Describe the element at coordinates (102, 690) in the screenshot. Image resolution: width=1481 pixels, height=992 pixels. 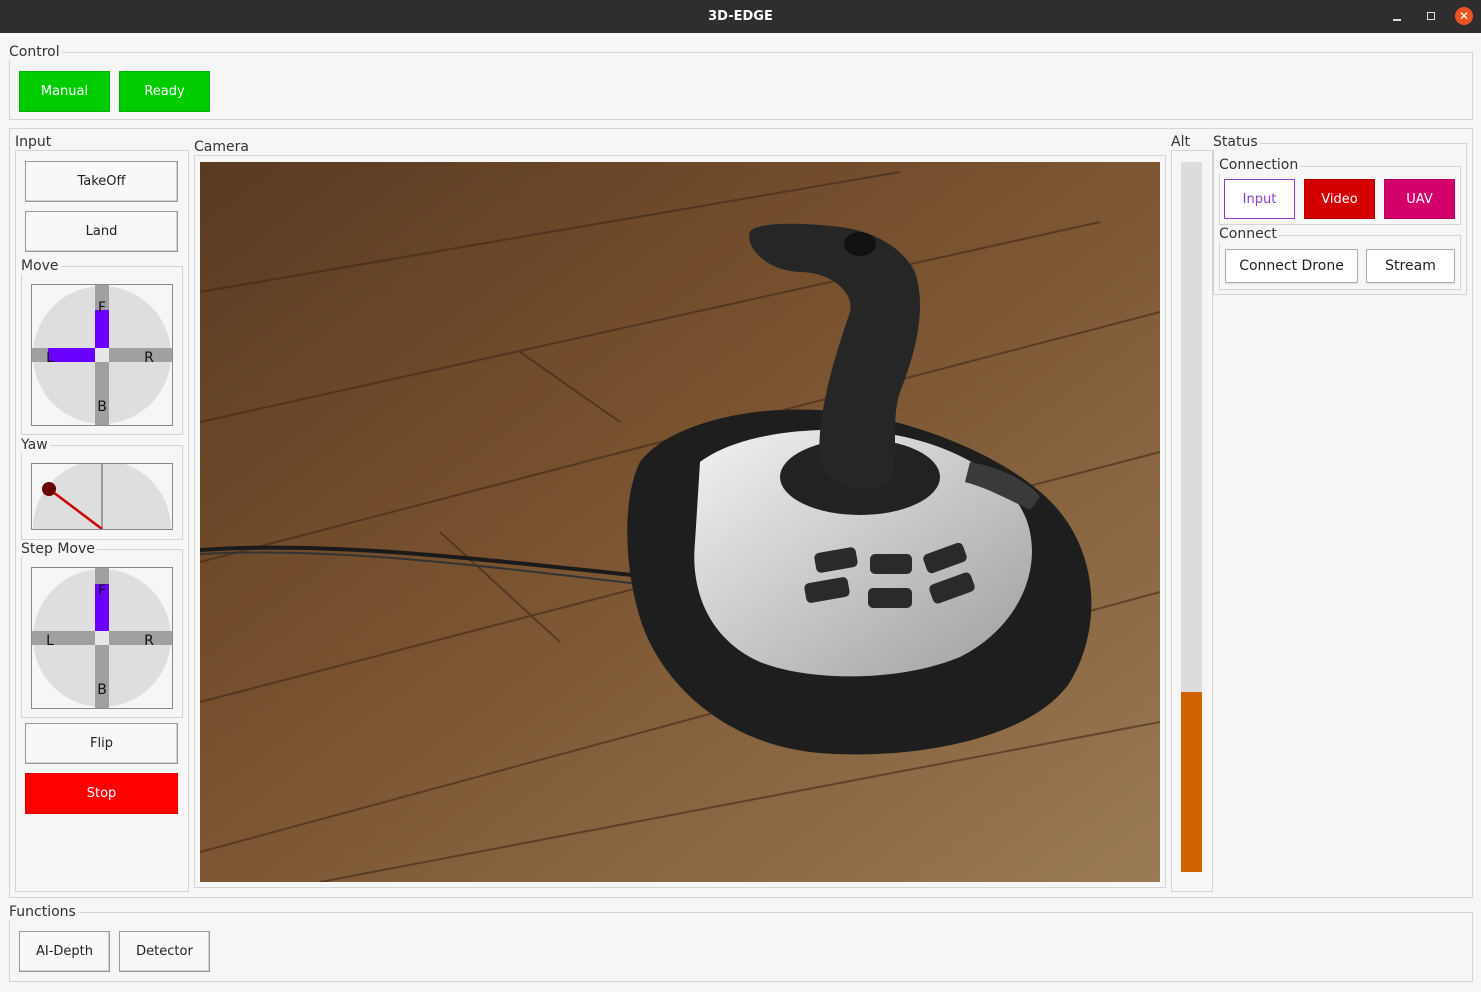
I see `step-label-b: B` at that location.